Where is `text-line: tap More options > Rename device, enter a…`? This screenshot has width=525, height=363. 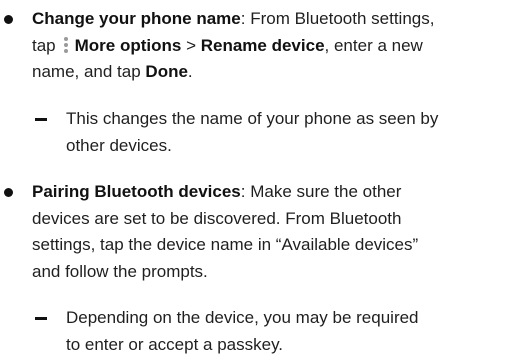 text-line: tap More options > Rename device, enter a… is located at coordinates (227, 45).